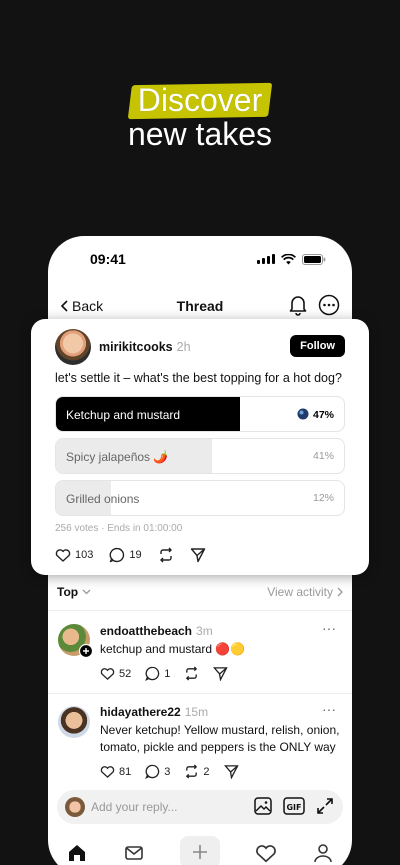 Image resolution: width=400 pixels, height=865 pixels. I want to click on compose-button, so click(199, 850).